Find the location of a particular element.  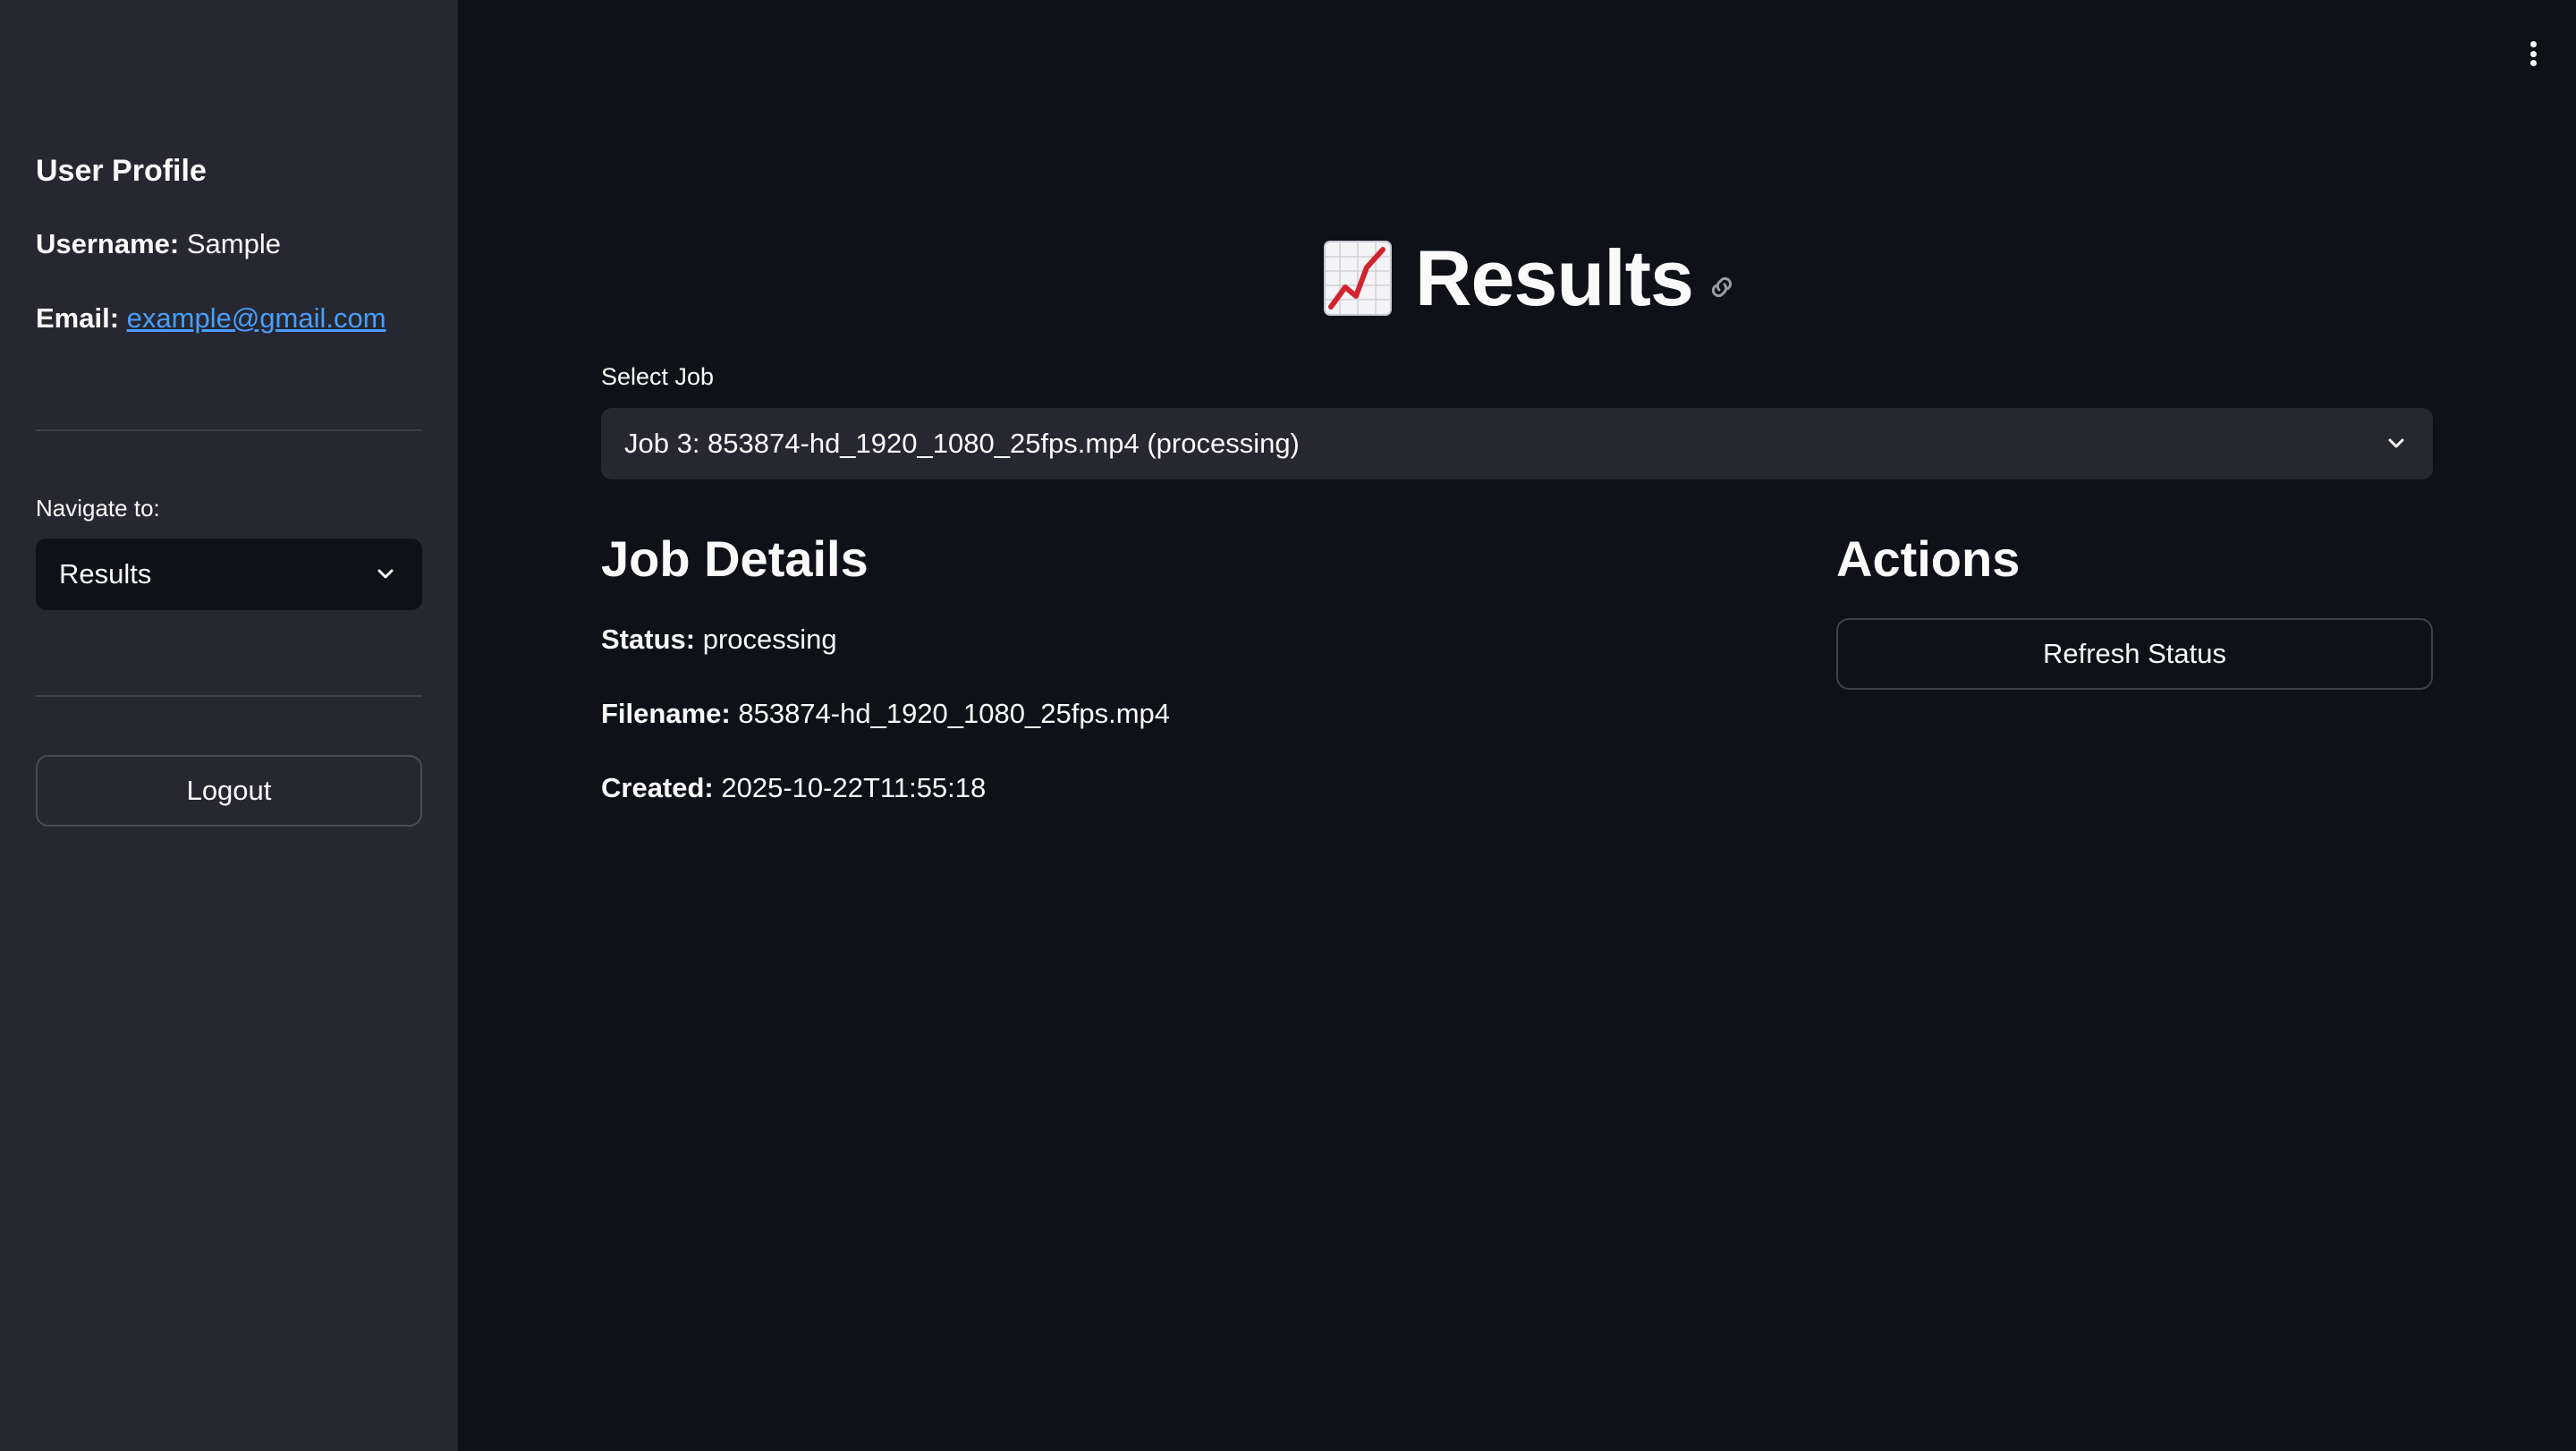

status-row: Status: processing is located at coordinates (719, 640).